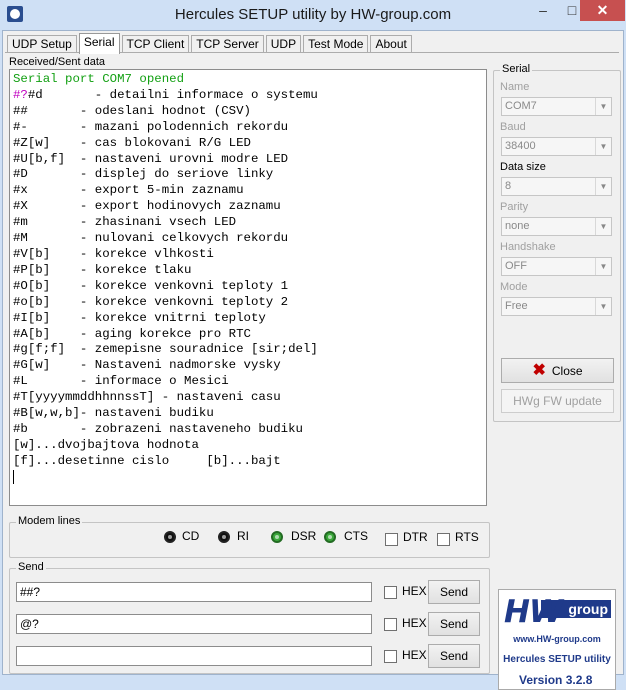  I want to click on received-line: #V[b] - korekce vlhkosti, so click(248, 255).